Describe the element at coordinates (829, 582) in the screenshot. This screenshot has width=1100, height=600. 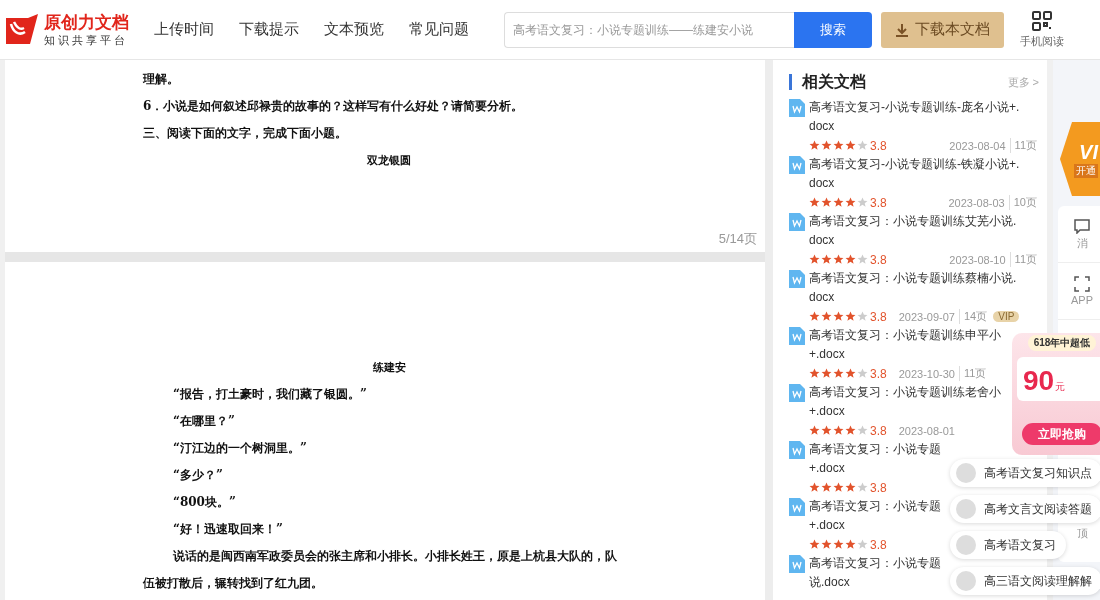
I see `document-link: 说.docx` at that location.